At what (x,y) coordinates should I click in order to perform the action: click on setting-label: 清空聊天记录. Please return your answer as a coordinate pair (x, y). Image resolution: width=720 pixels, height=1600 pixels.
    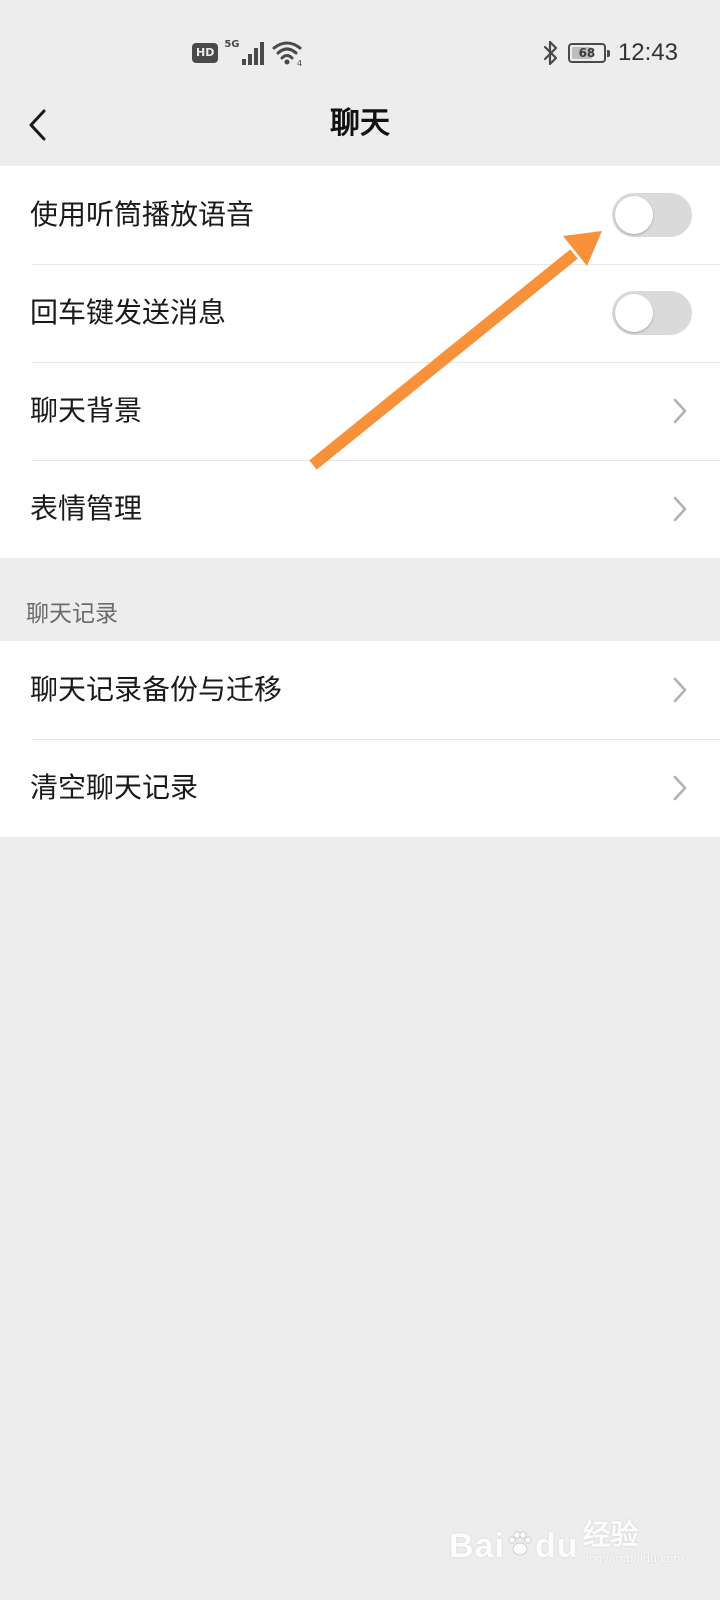
    Looking at the image, I should click on (114, 787).